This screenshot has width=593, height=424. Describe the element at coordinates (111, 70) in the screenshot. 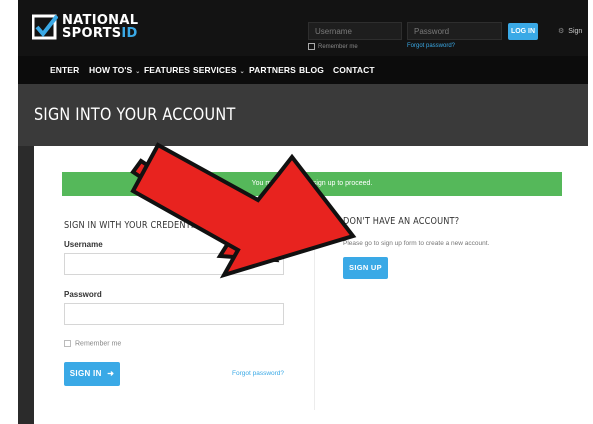

I see `nav-label: HOW TO'S` at that location.